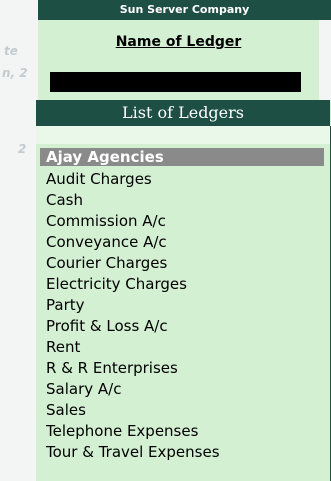 This screenshot has width=331, height=481. Describe the element at coordinates (182, 368) in the screenshot. I see `ledger-list-item: R & R Enterprises` at that location.